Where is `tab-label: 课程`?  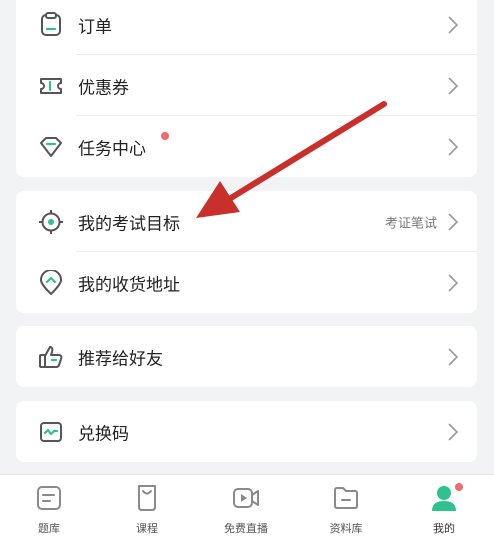
tab-label: 课程 is located at coordinates (147, 528).